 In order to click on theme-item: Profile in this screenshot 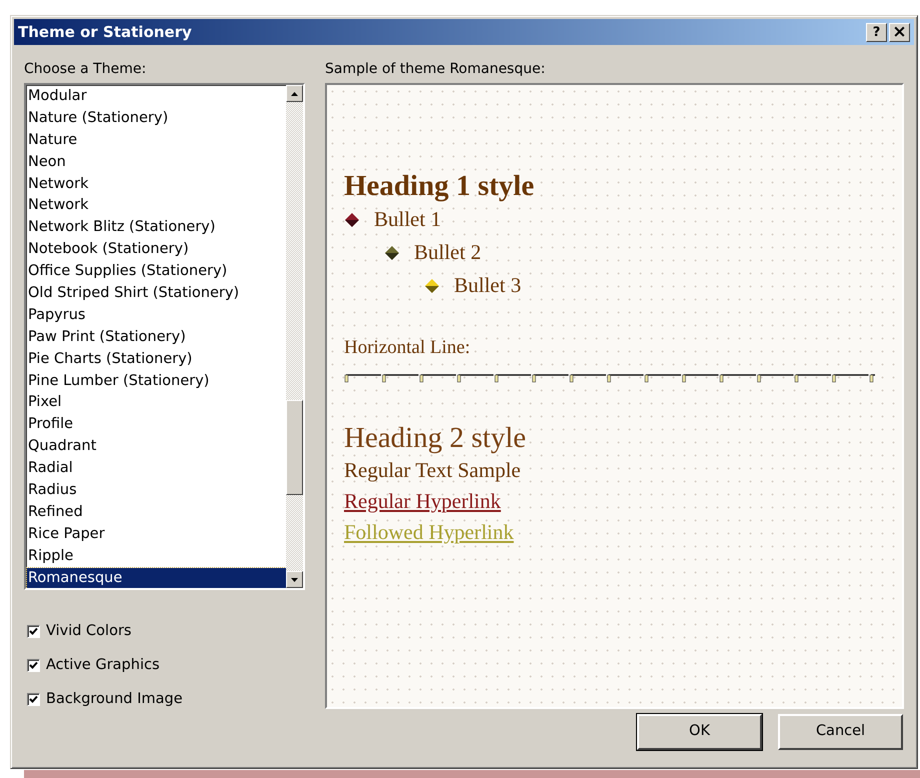, I will do `click(156, 425)`.